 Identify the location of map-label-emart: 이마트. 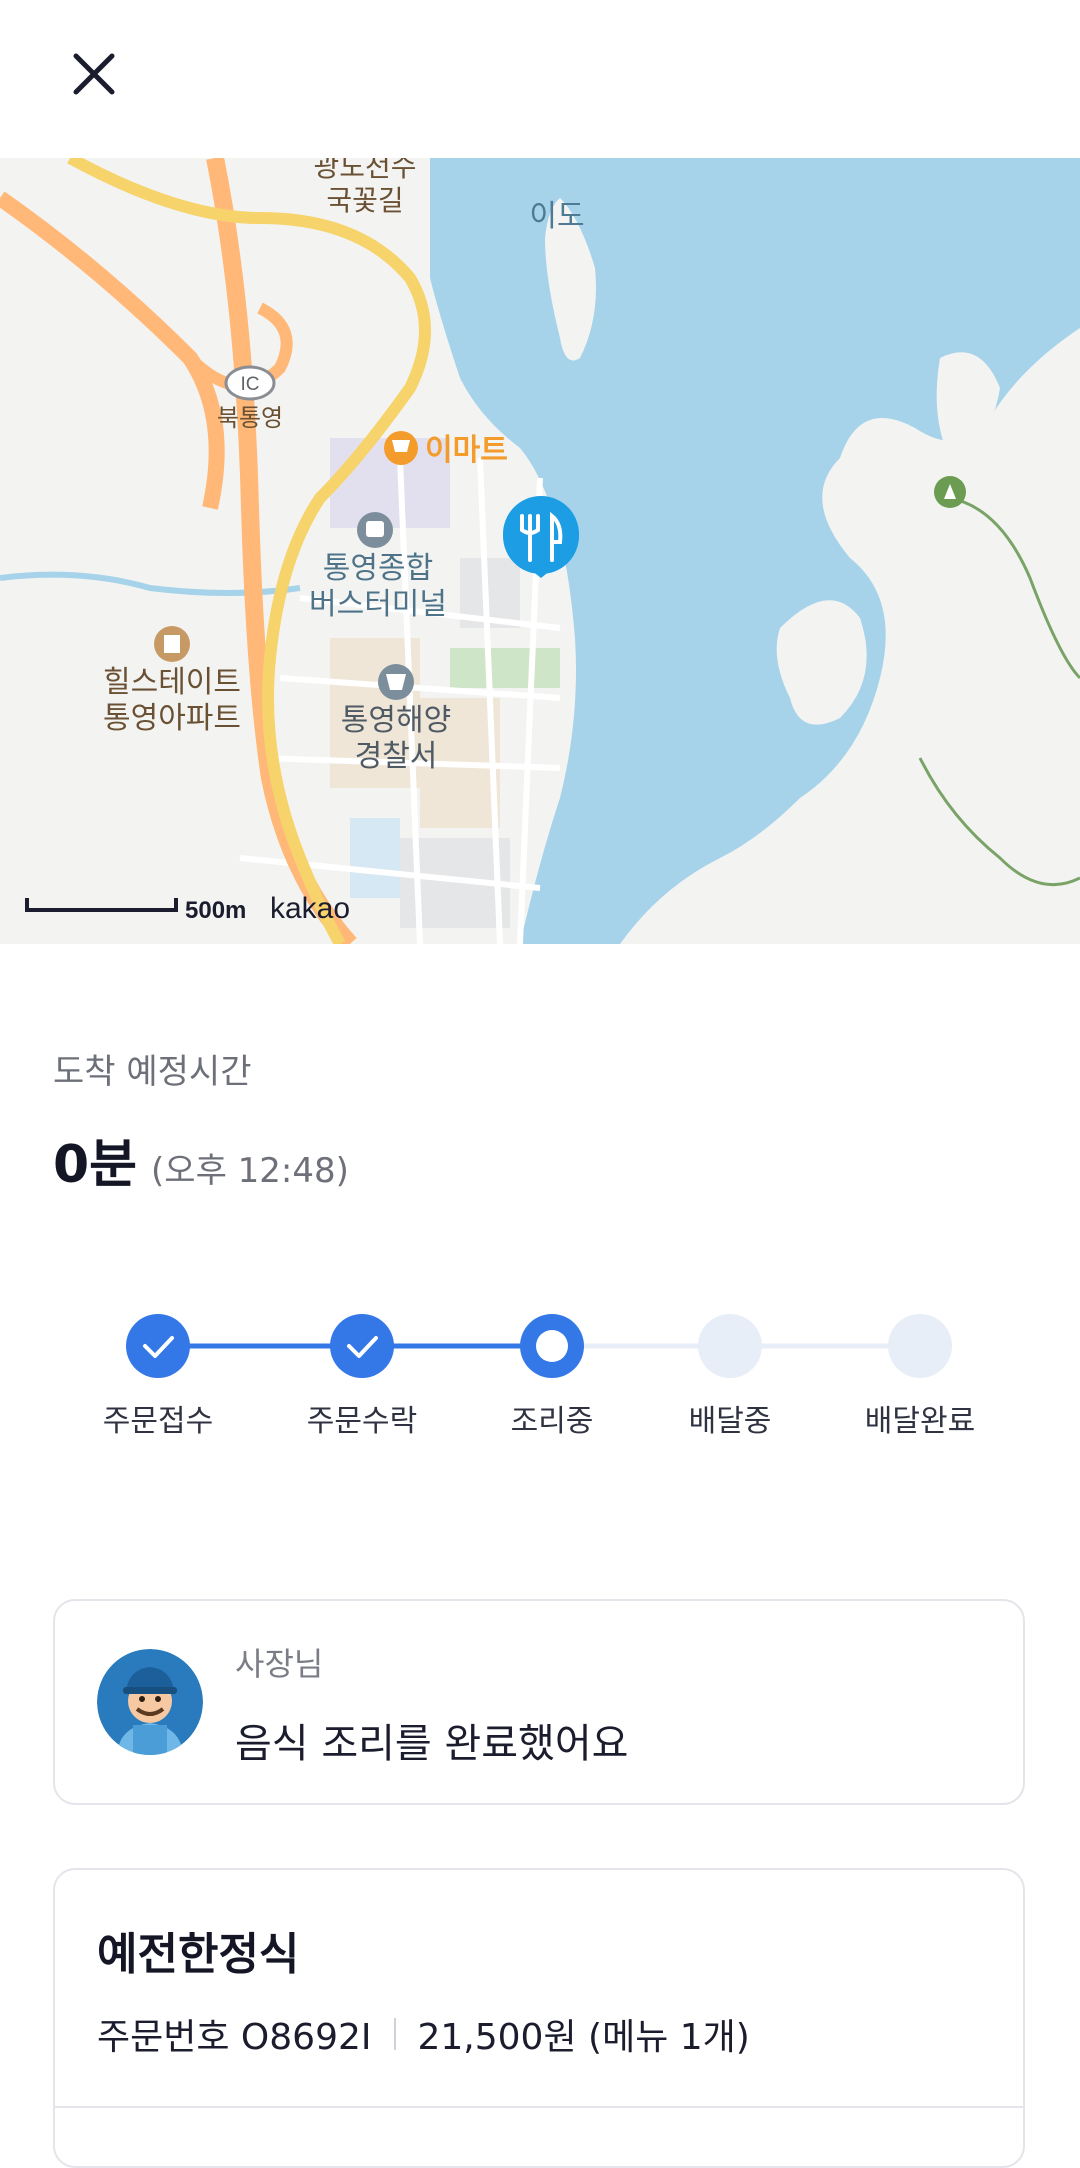
(466, 450).